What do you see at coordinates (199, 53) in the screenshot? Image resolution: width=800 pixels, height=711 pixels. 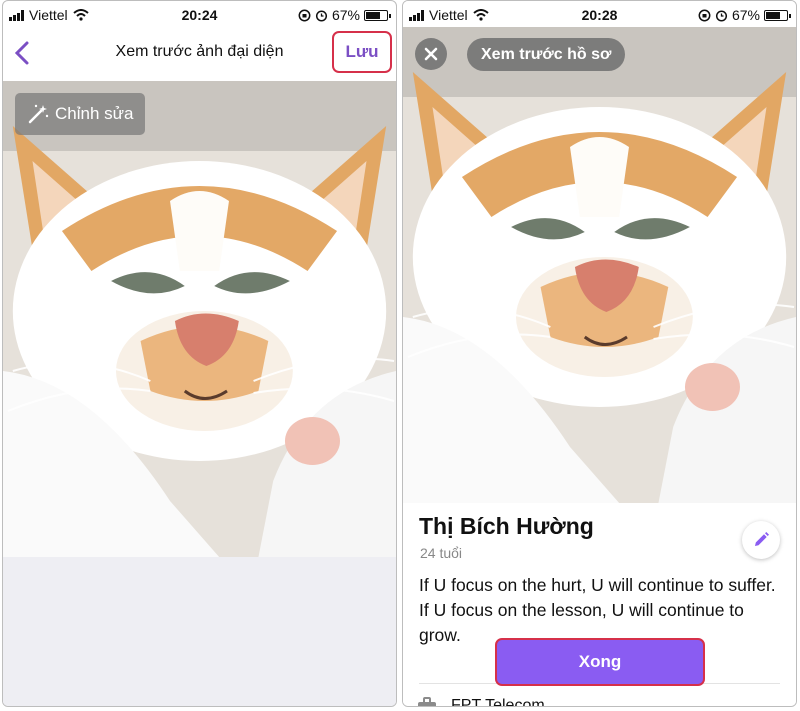 I see `nav-bar: Xem trước ảnh đại diện Lưu` at bounding box center [199, 53].